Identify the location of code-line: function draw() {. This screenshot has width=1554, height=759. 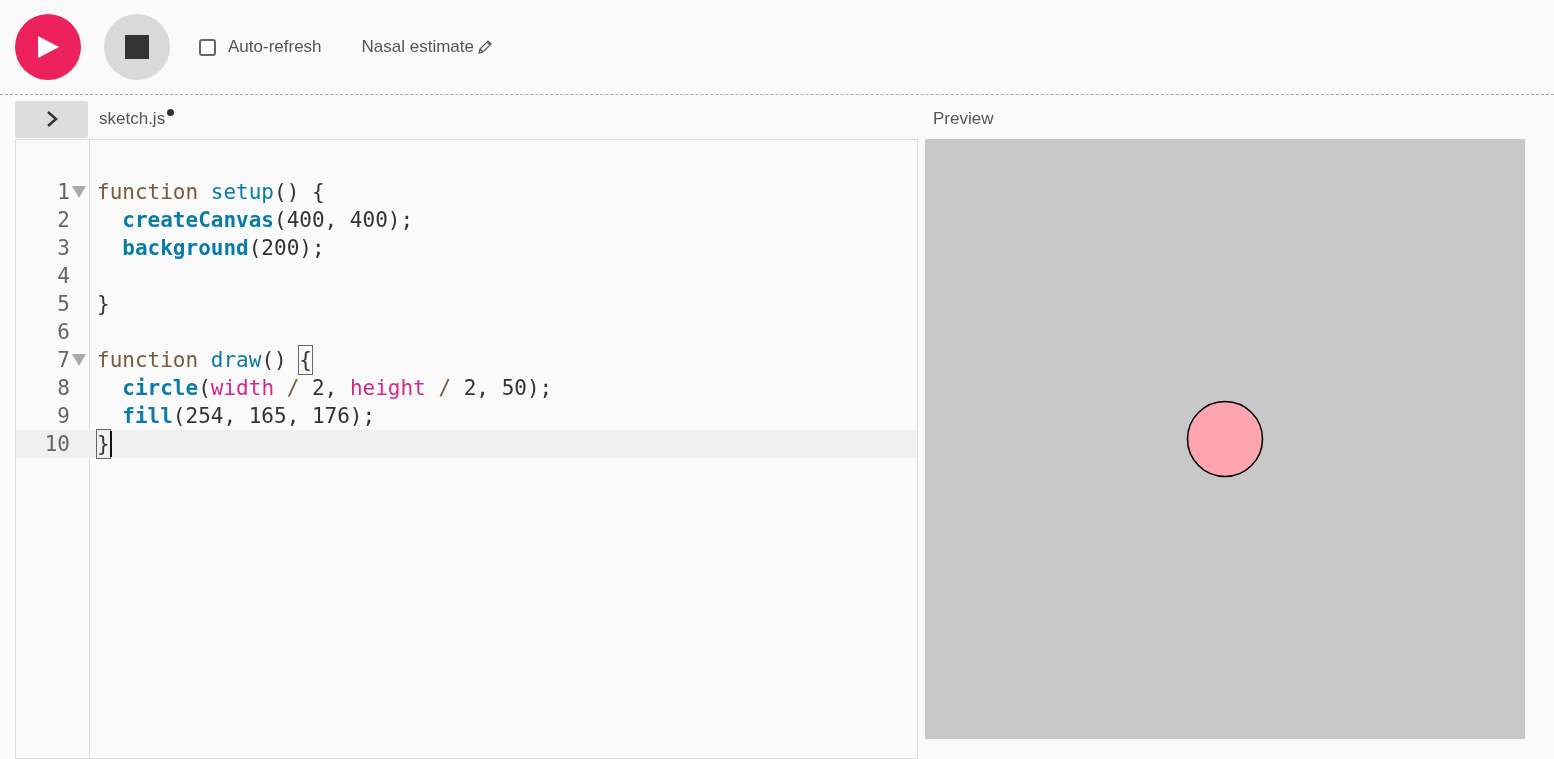
(204, 360).